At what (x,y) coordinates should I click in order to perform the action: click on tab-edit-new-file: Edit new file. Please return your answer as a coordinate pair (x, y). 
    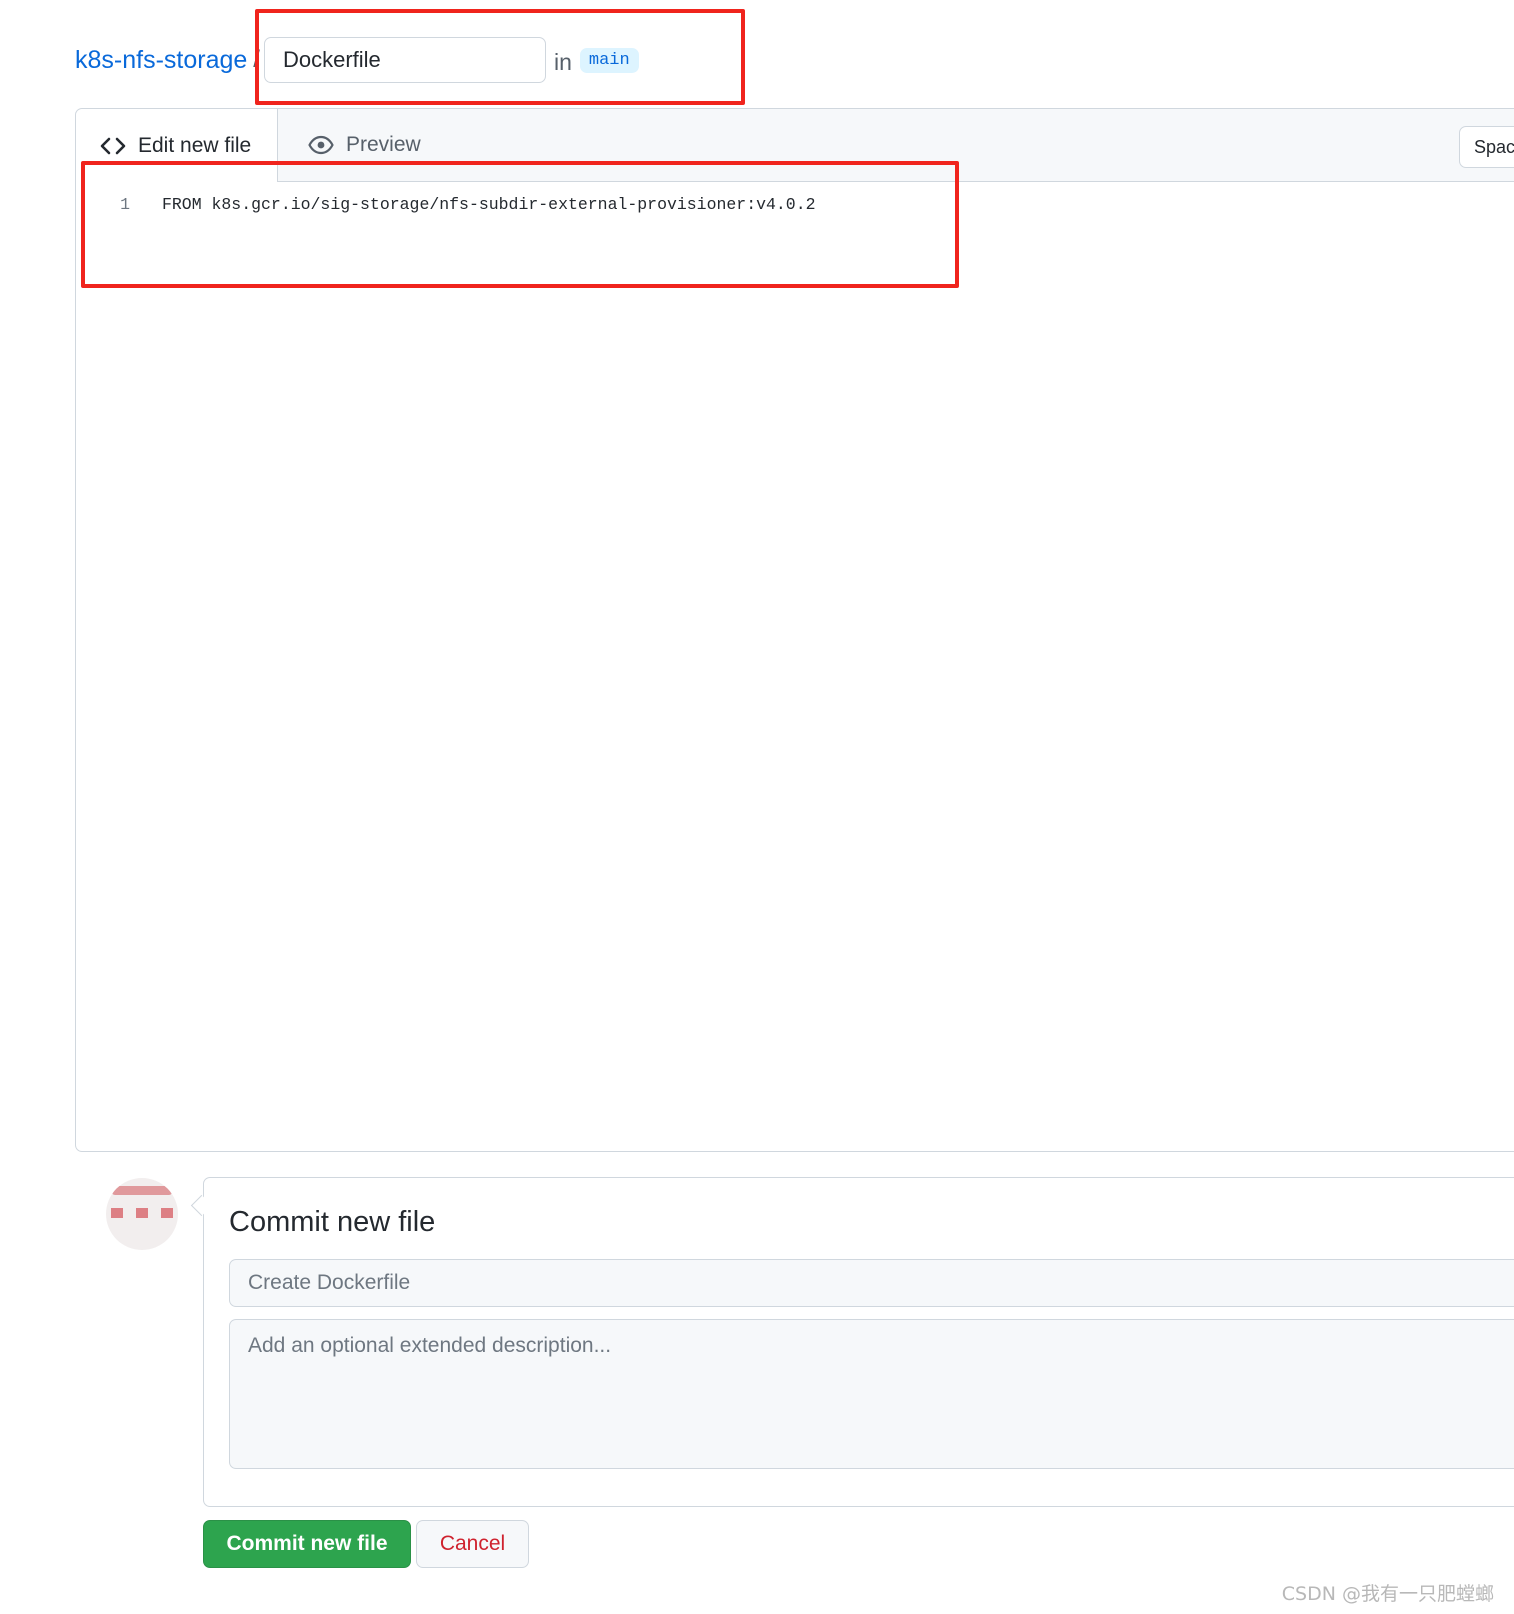
    Looking at the image, I should click on (177, 145).